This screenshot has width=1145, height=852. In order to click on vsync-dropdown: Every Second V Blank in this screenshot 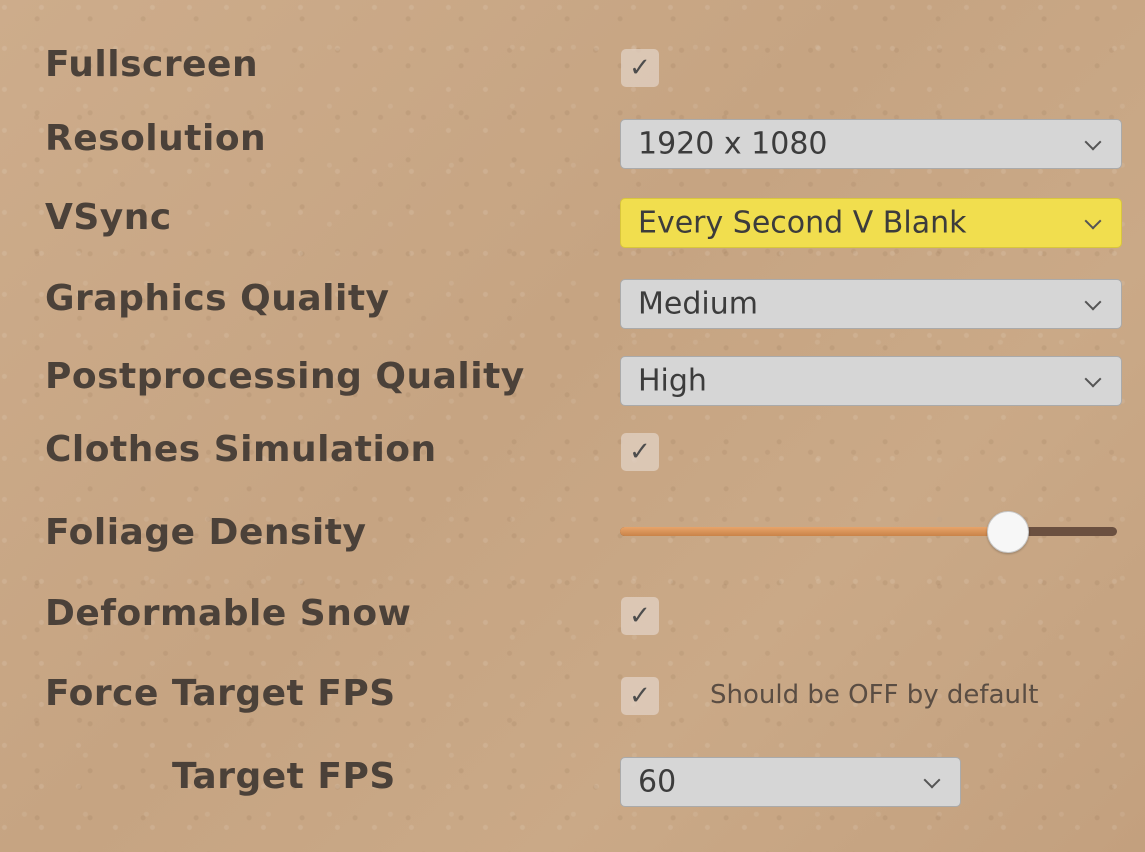, I will do `click(871, 223)`.